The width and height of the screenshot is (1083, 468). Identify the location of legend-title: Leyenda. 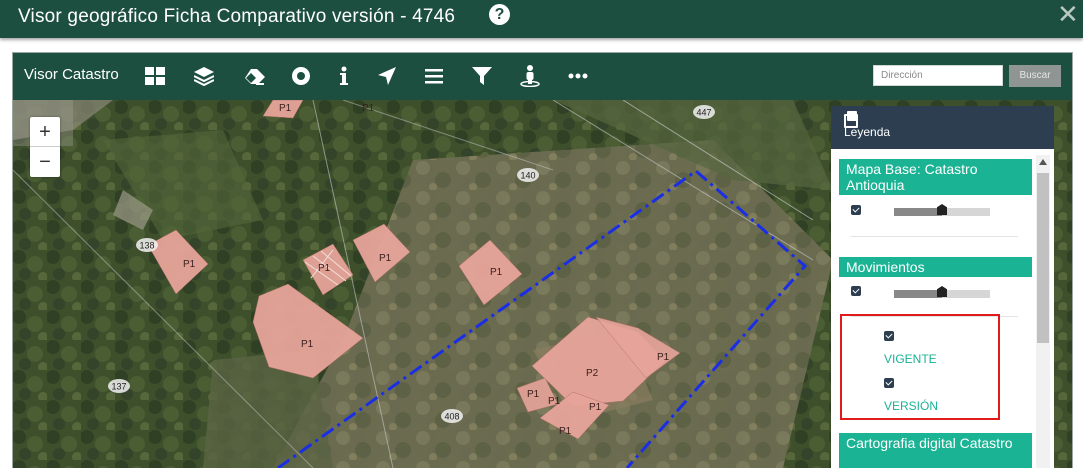
(867, 132).